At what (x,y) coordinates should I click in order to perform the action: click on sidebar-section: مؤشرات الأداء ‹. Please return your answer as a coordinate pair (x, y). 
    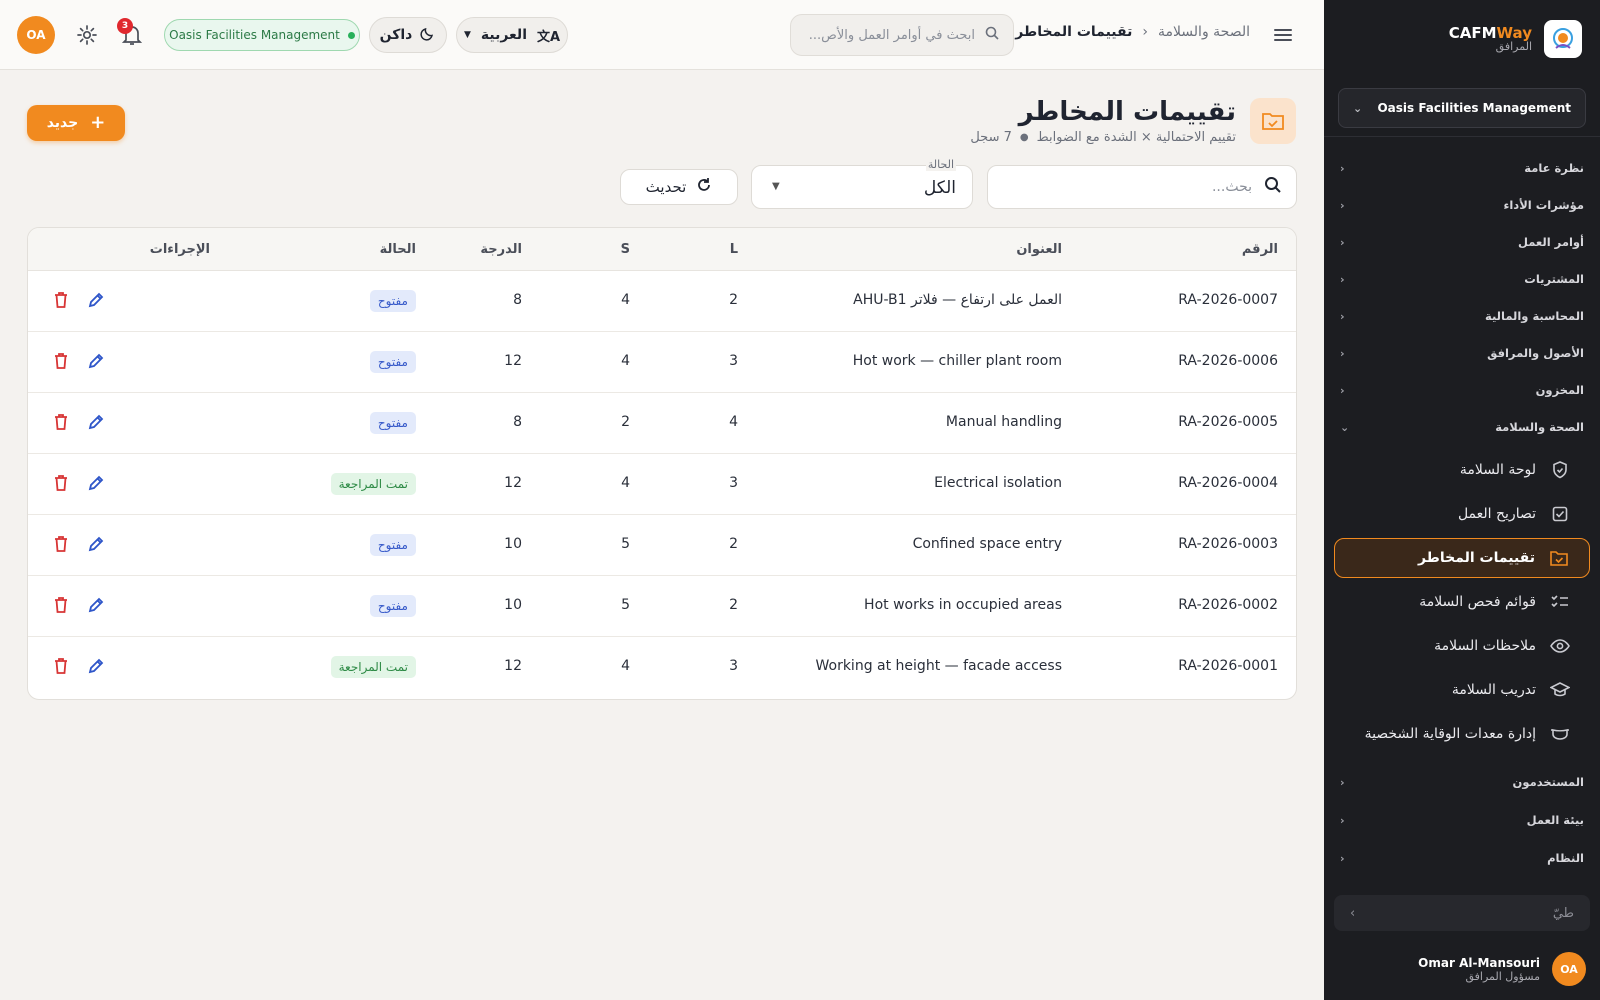
    Looking at the image, I should click on (1462, 205).